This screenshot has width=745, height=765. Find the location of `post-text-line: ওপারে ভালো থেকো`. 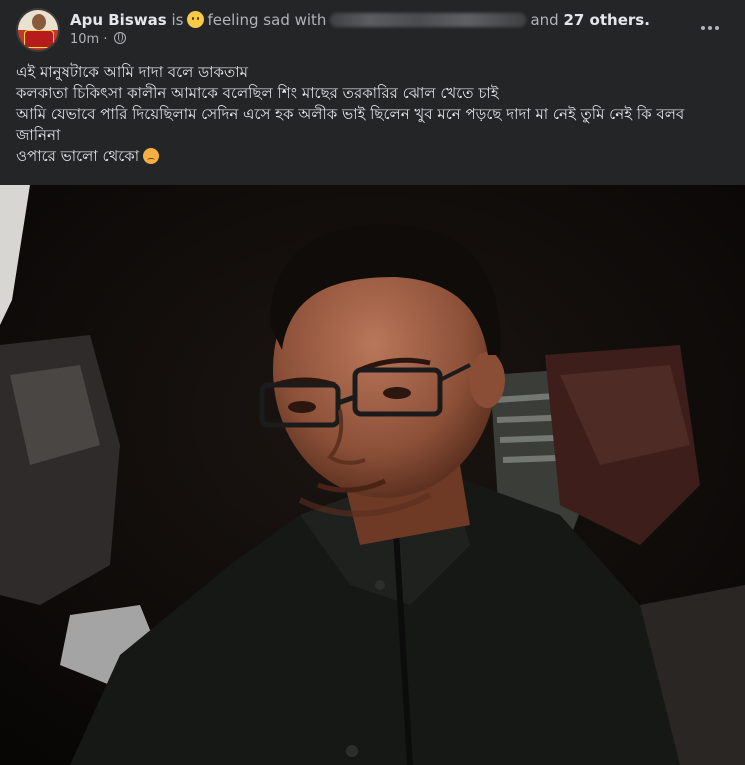

post-text-line: ওপারে ভালো থেকো is located at coordinates (78, 156).